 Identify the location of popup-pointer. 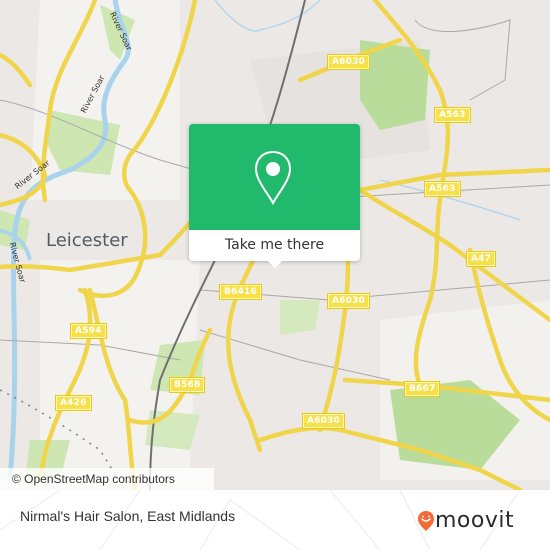
(275, 264).